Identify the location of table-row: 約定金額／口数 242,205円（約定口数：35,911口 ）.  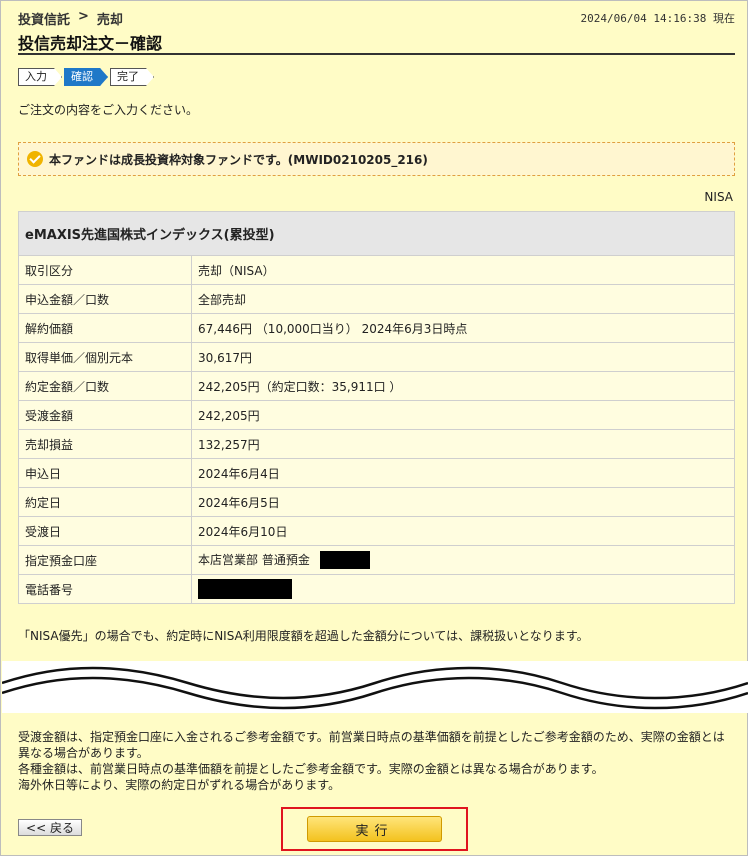
(376, 386).